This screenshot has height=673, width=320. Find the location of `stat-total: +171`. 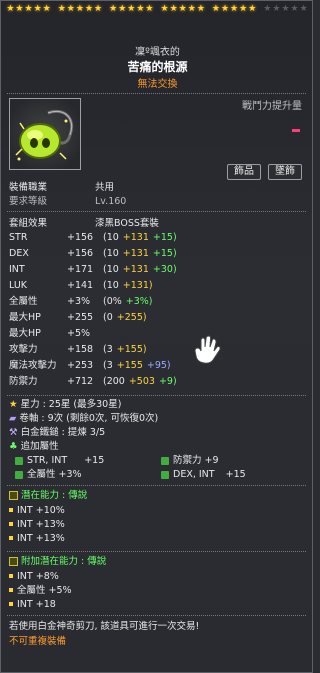

stat-total: +171 is located at coordinates (80, 269).